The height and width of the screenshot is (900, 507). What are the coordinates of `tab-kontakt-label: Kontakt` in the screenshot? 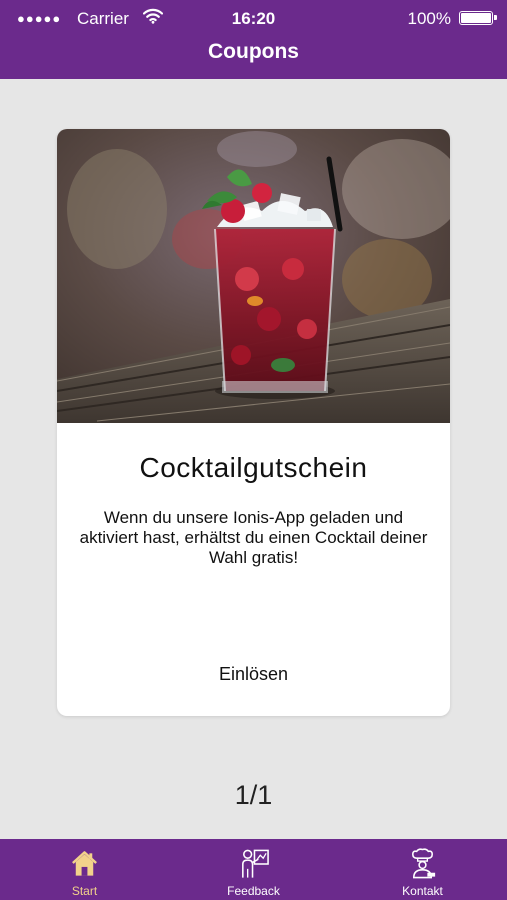 It's located at (422, 891).